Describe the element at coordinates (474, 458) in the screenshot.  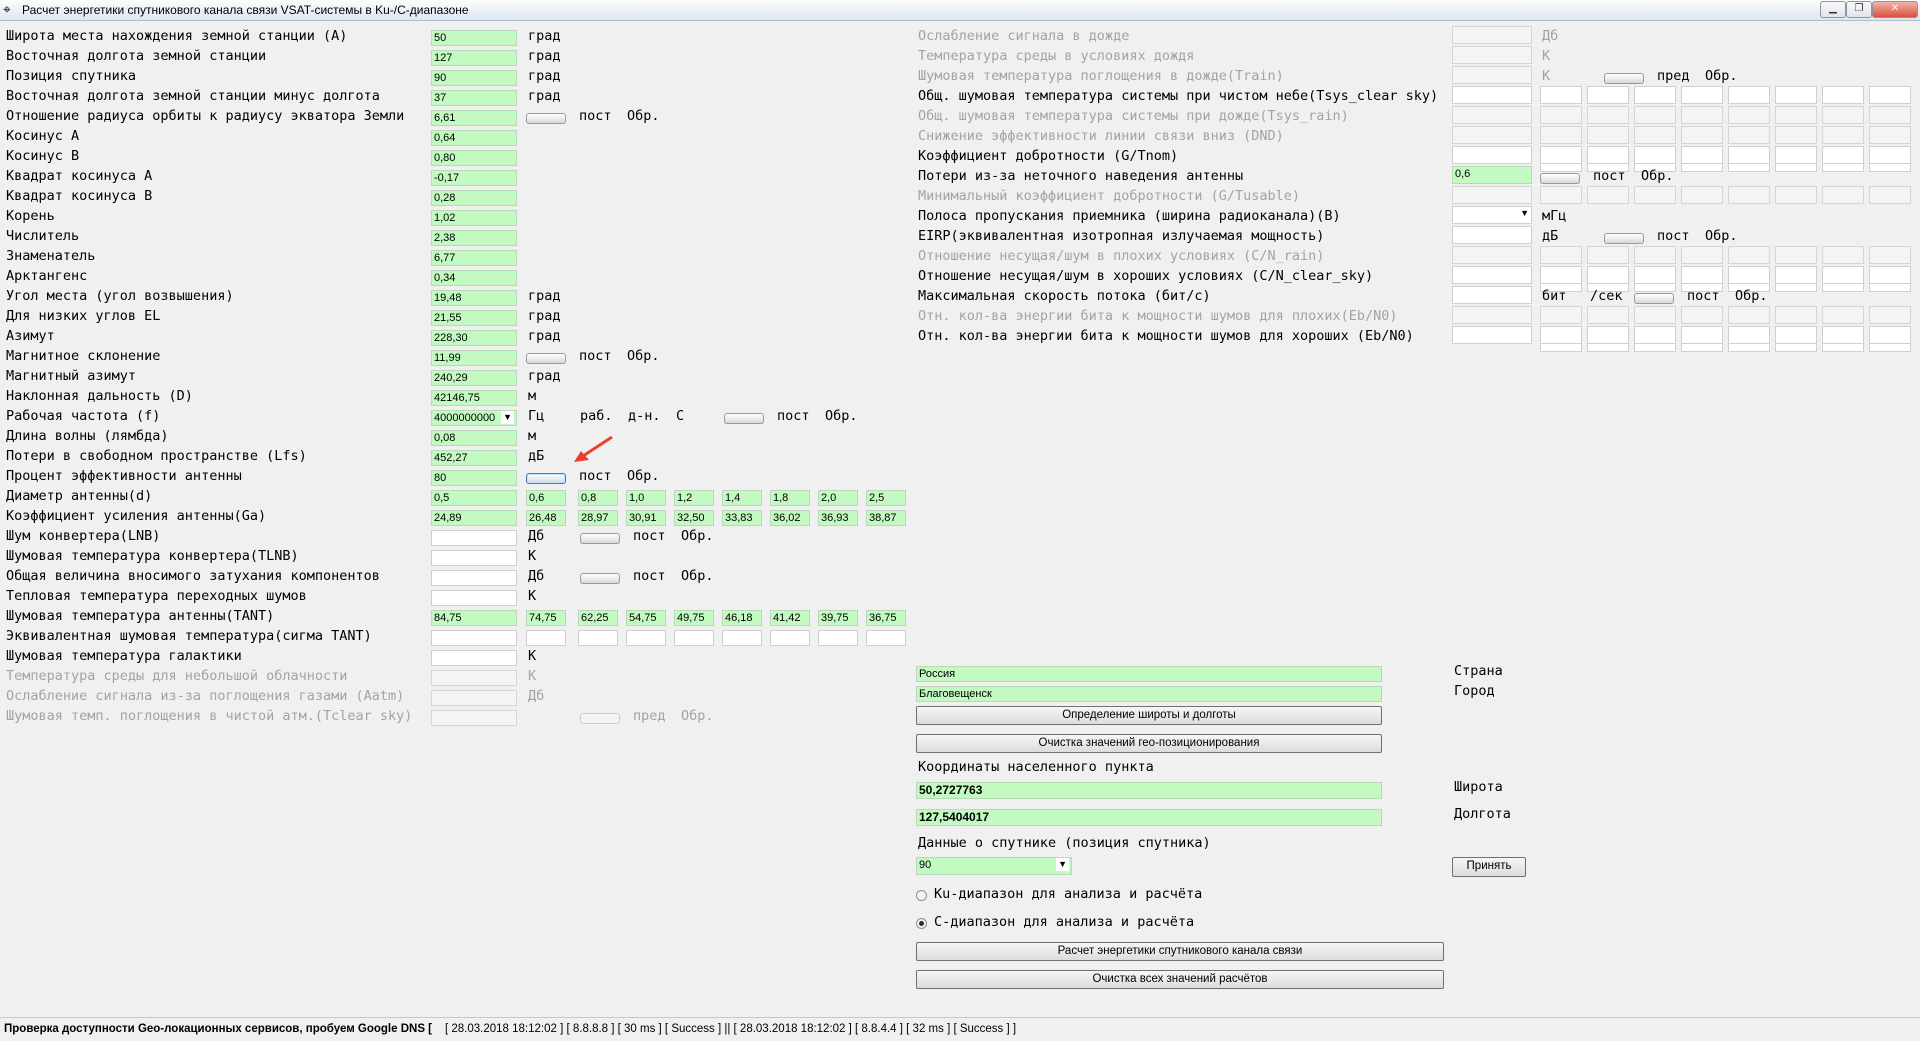
I see `param-field-21: 452,27` at that location.